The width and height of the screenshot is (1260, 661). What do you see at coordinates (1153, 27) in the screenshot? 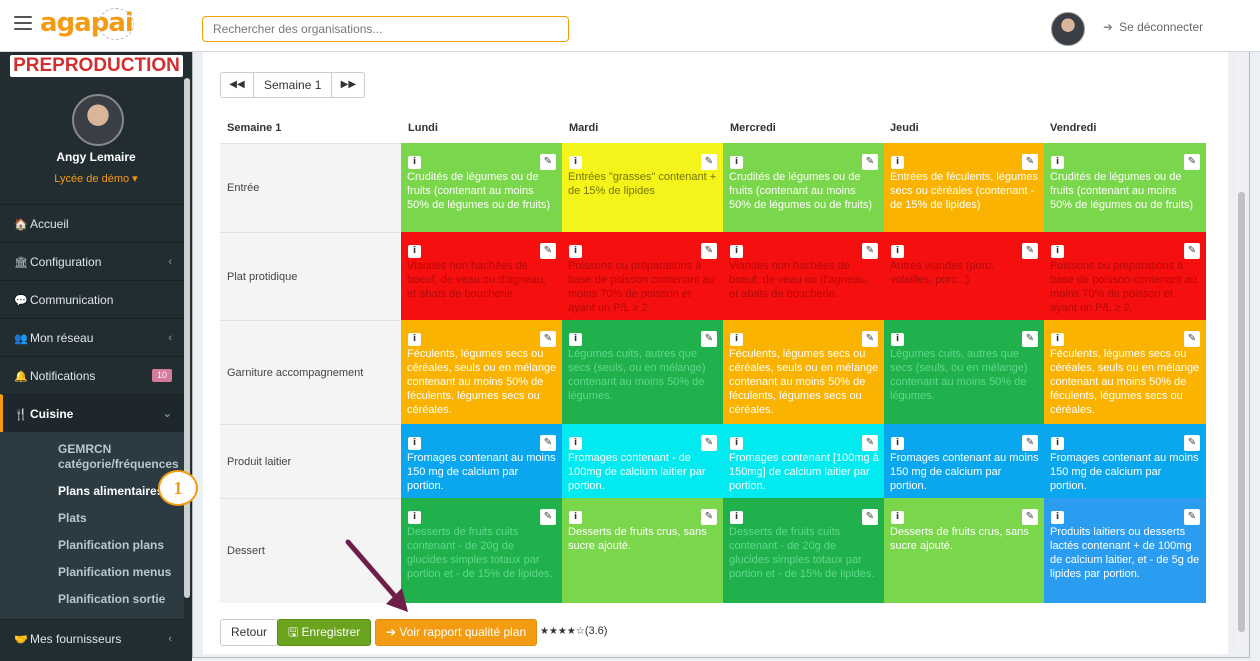
I see `logout-button: ➜ Se déconnecter` at bounding box center [1153, 27].